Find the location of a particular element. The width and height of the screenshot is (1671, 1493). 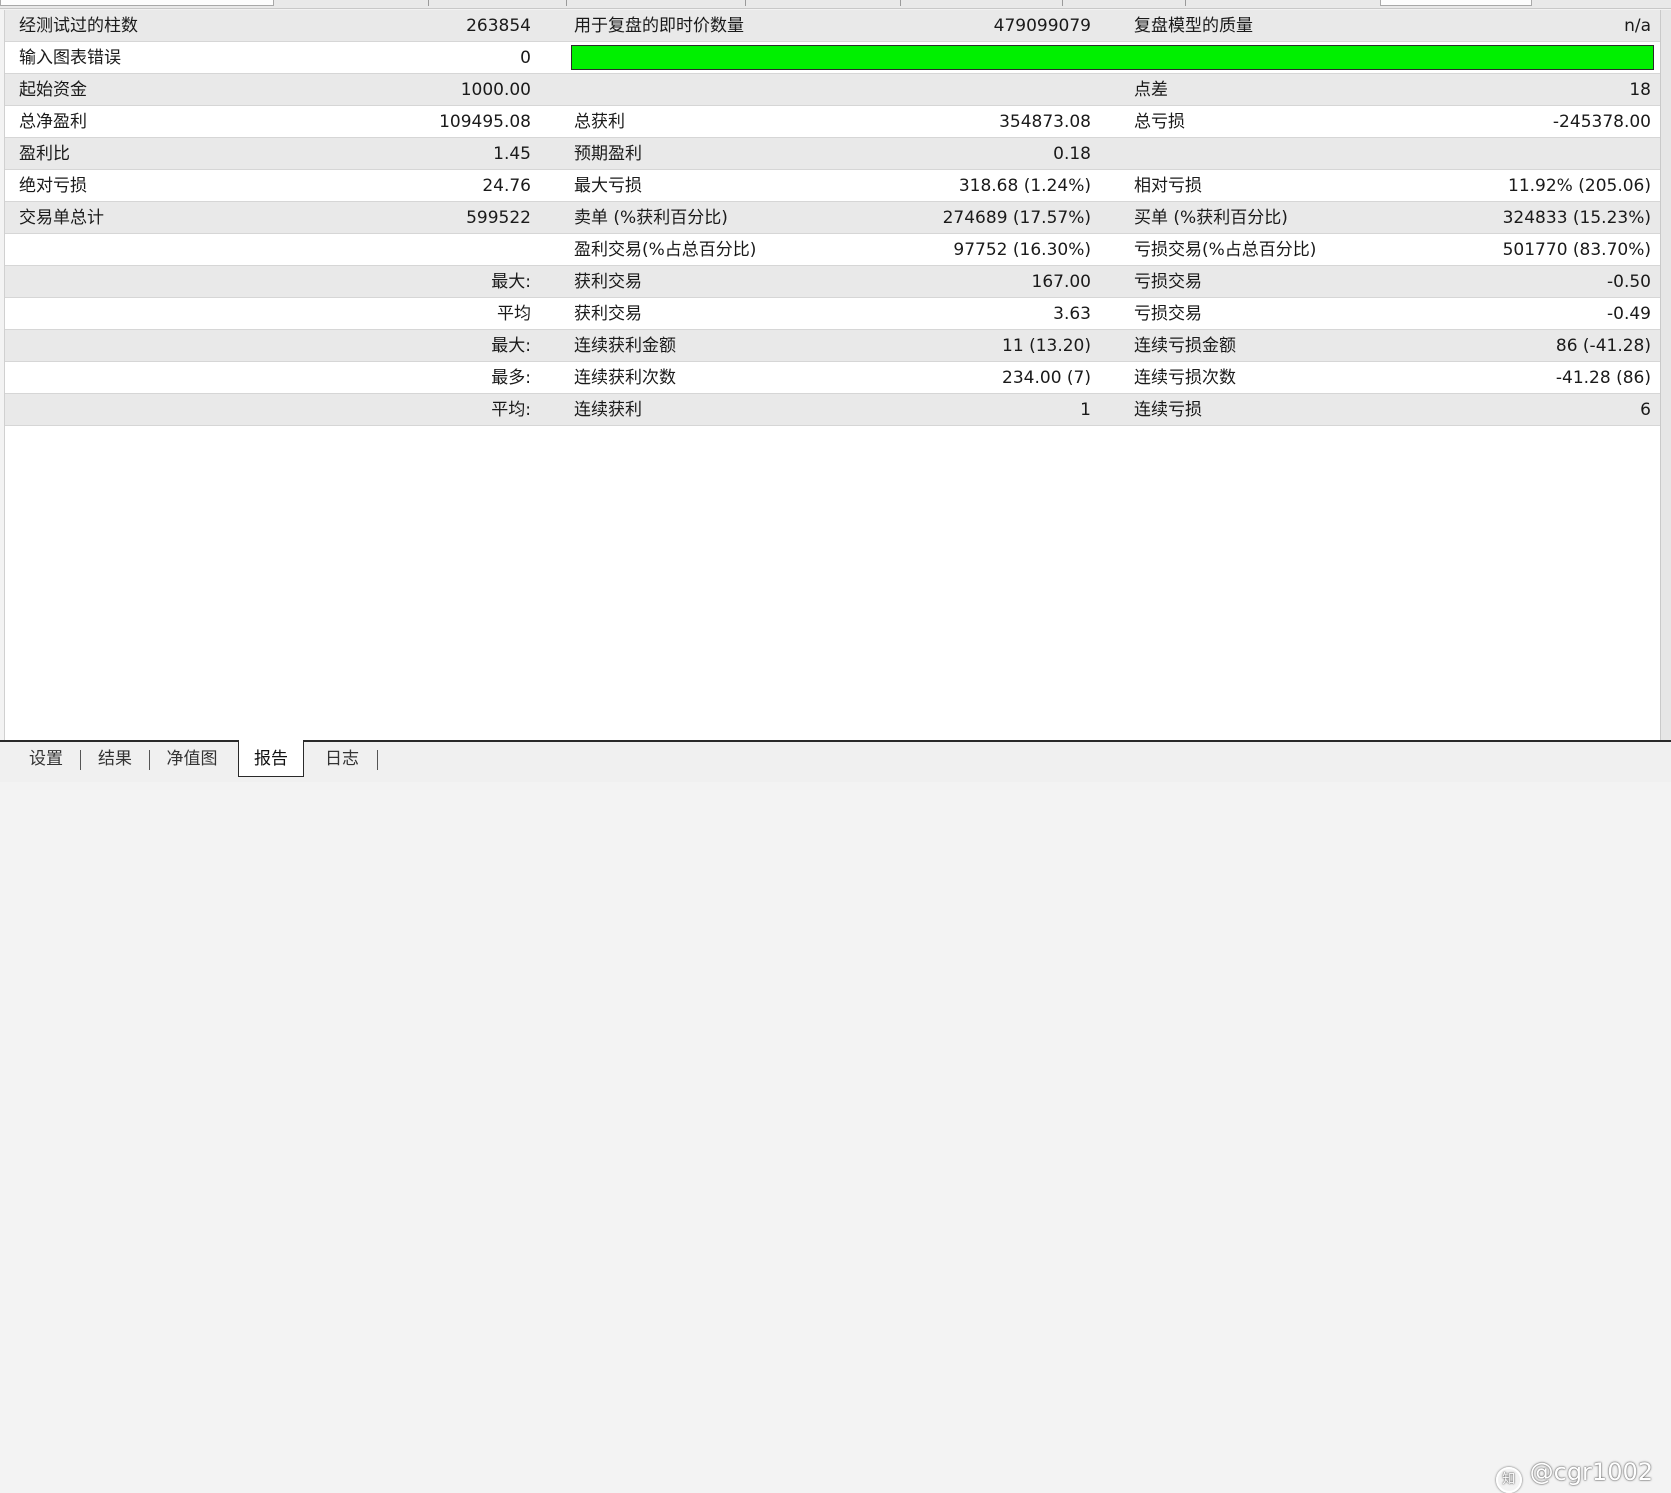

label-largest-profit-trade: 获利交易 is located at coordinates (608, 282).